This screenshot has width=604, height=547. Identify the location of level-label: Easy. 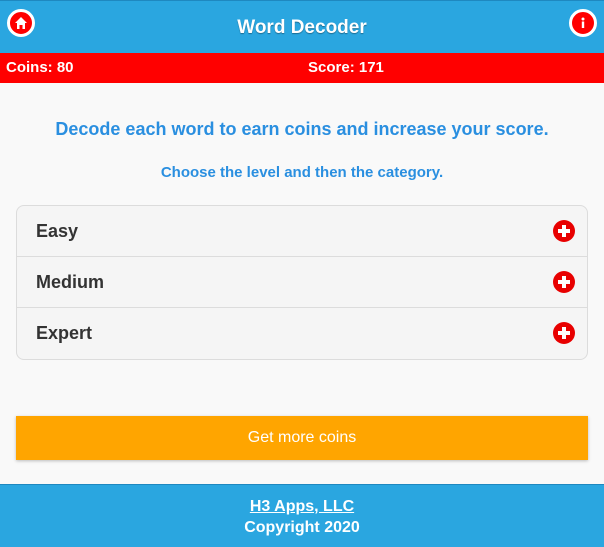
(57, 231).